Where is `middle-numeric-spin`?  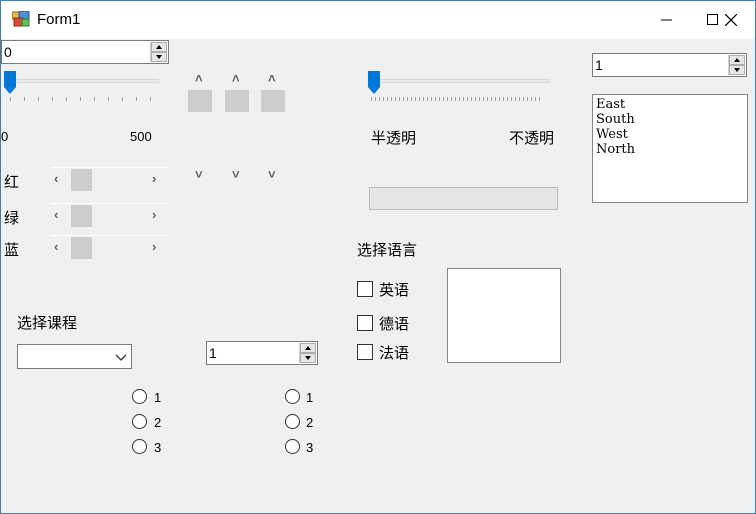
middle-numeric-spin is located at coordinates (307, 353).